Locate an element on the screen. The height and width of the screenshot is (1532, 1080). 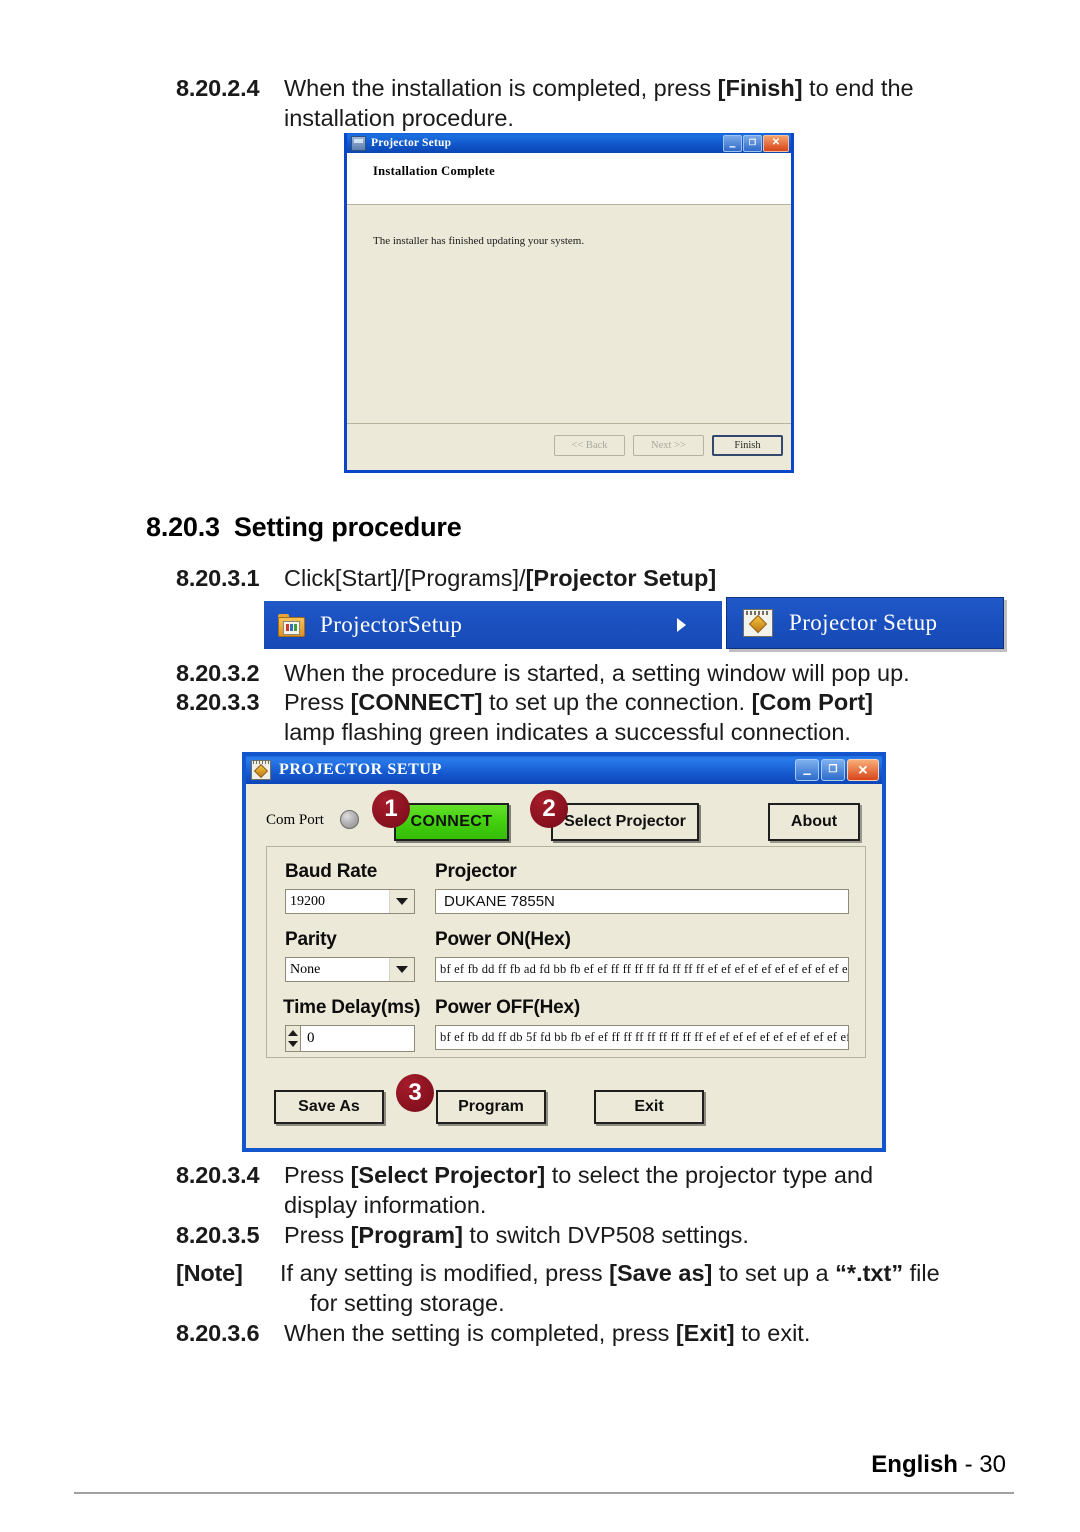
finish-button: Finish is located at coordinates (747, 445).